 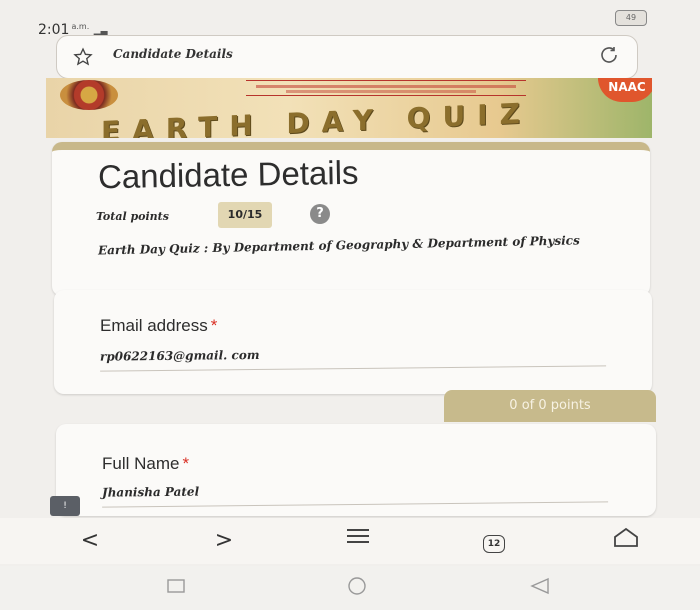 I want to click on total-points-label: Total points, so click(x=132, y=216).